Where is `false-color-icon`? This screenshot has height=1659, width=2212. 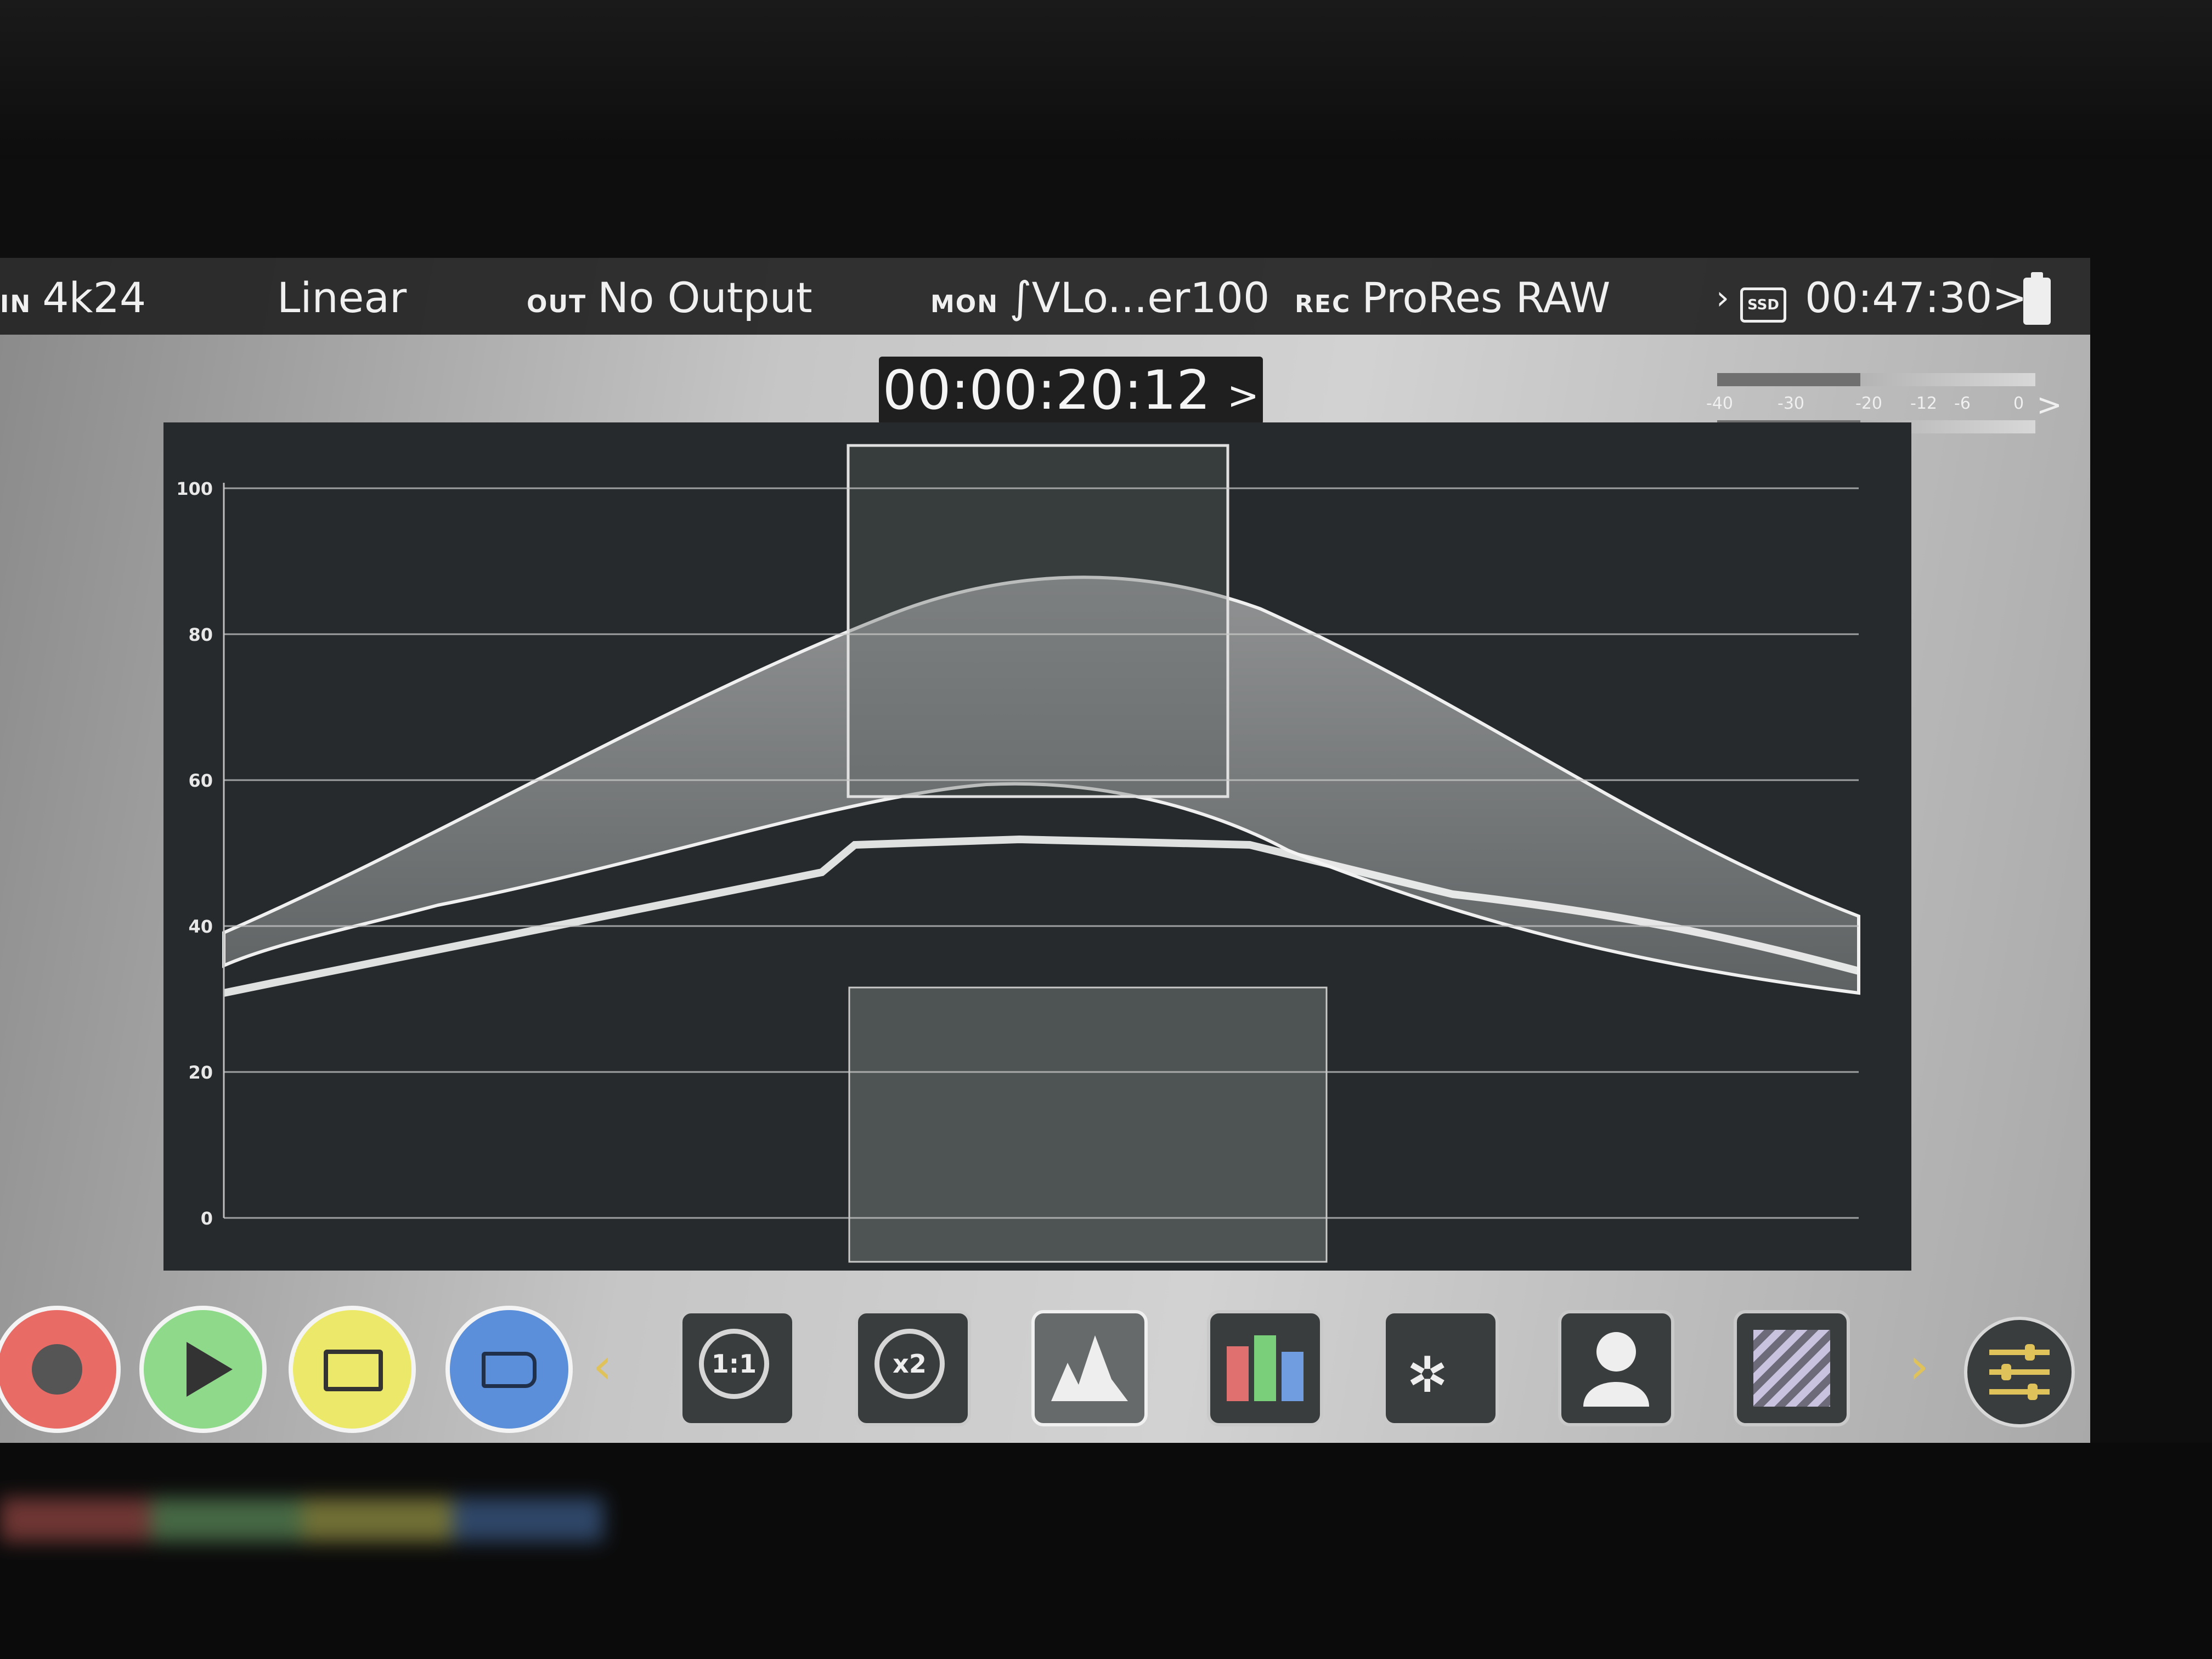
false-color-icon is located at coordinates (1616, 1369).